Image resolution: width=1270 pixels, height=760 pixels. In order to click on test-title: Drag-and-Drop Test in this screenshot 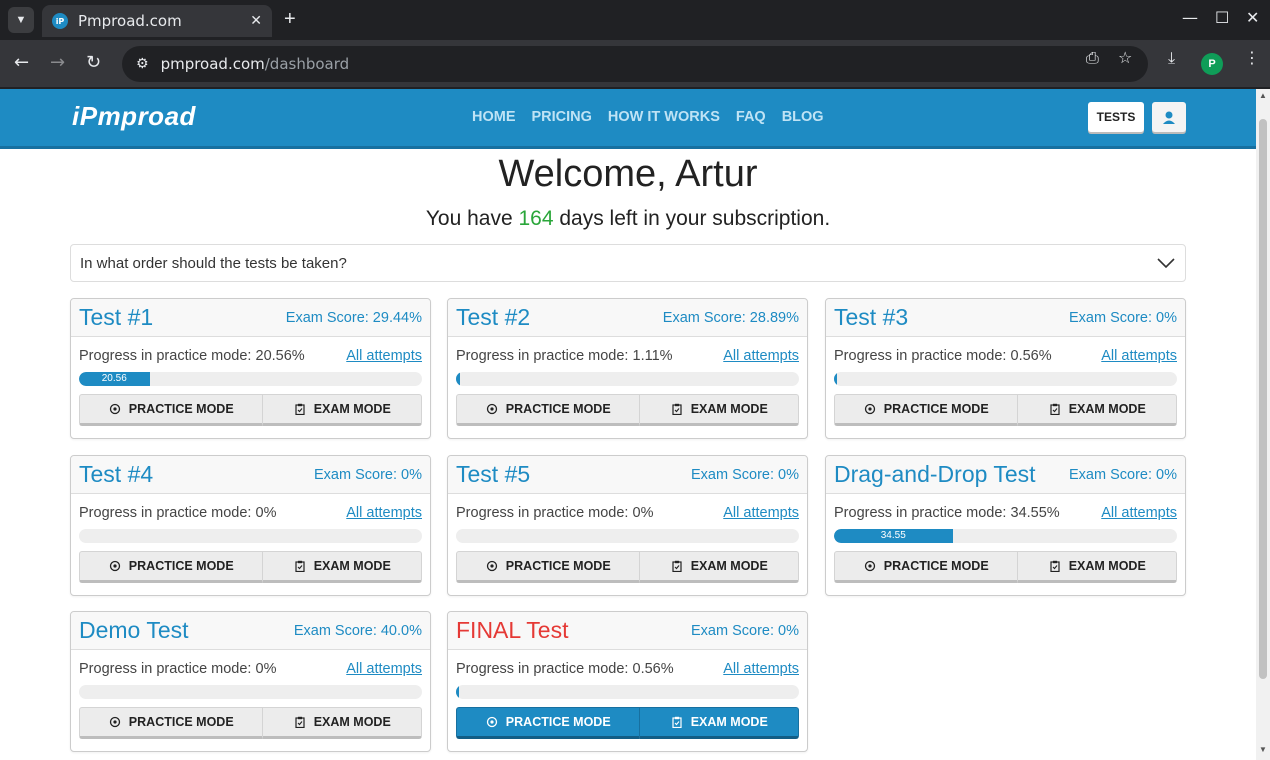, I will do `click(935, 474)`.